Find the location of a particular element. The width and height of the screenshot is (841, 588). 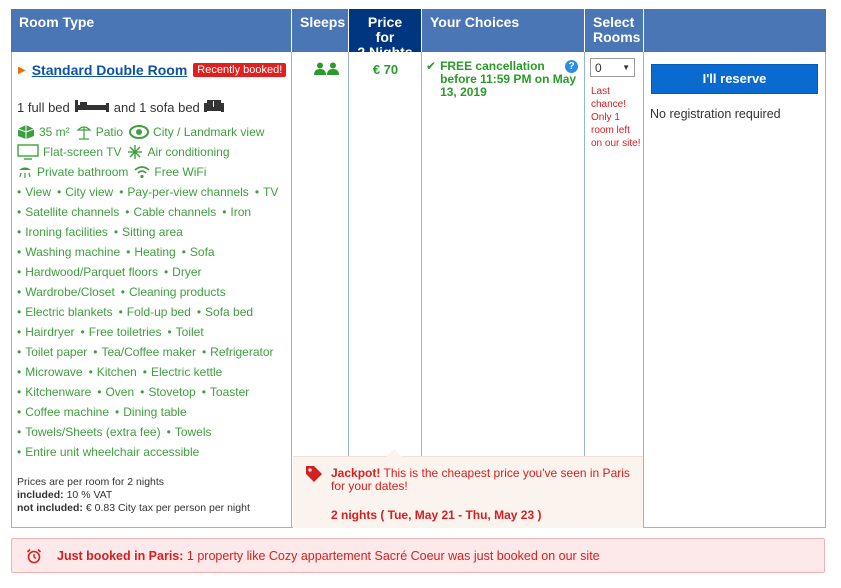

room-quantity-select: 0 ▼ is located at coordinates (612, 67).